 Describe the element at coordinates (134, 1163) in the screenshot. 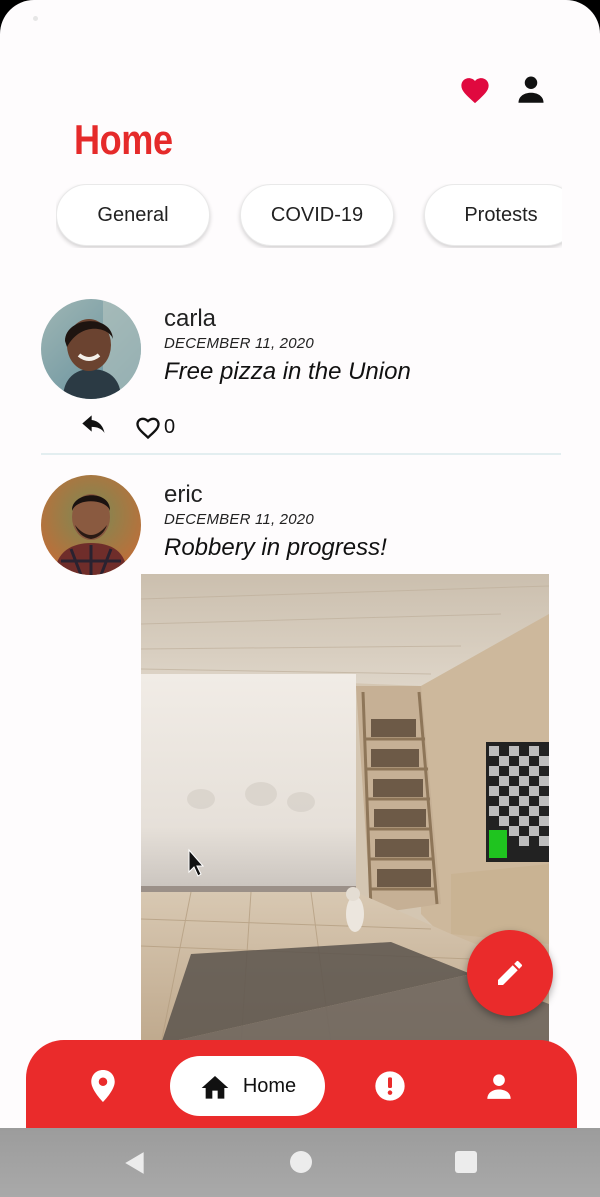

I see `back-icon` at that location.